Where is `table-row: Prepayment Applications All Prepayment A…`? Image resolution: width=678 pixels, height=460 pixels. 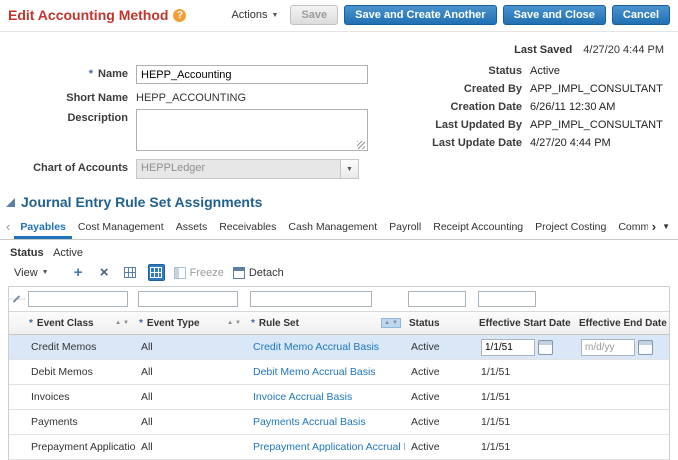 table-row: Prepayment Applications All Prepayment A… is located at coordinates (339, 447).